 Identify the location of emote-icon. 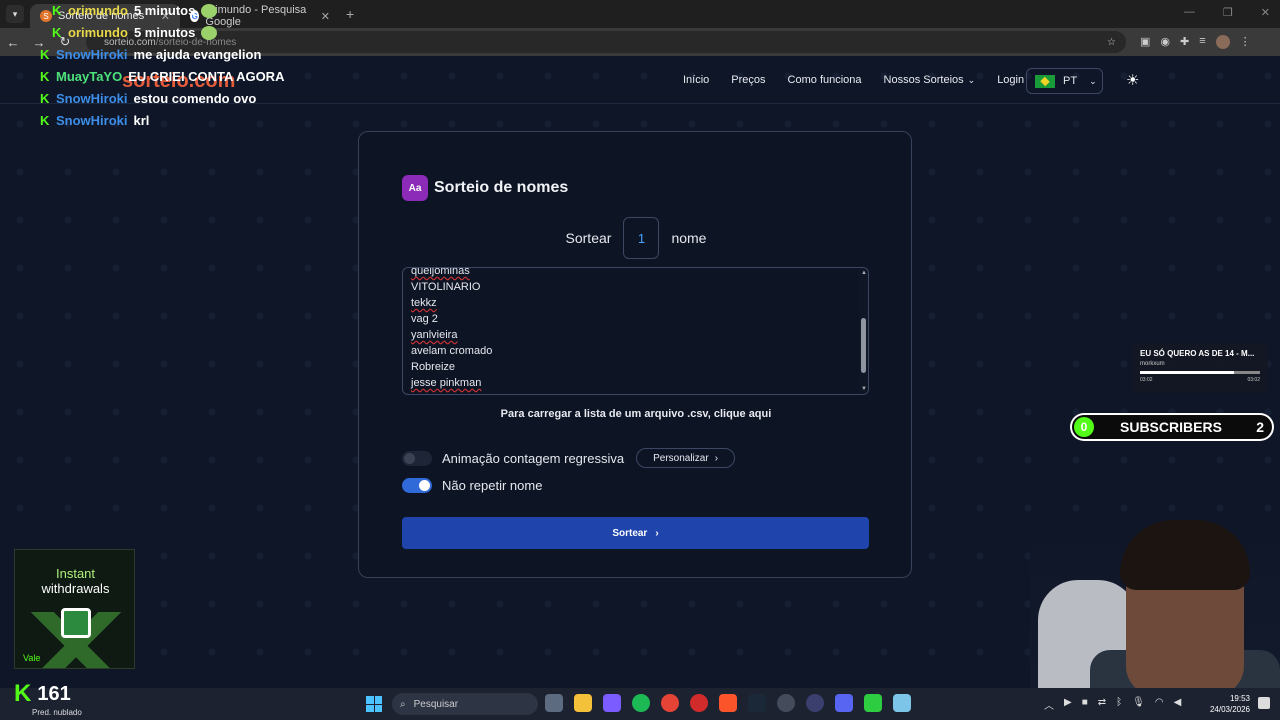
(209, 32).